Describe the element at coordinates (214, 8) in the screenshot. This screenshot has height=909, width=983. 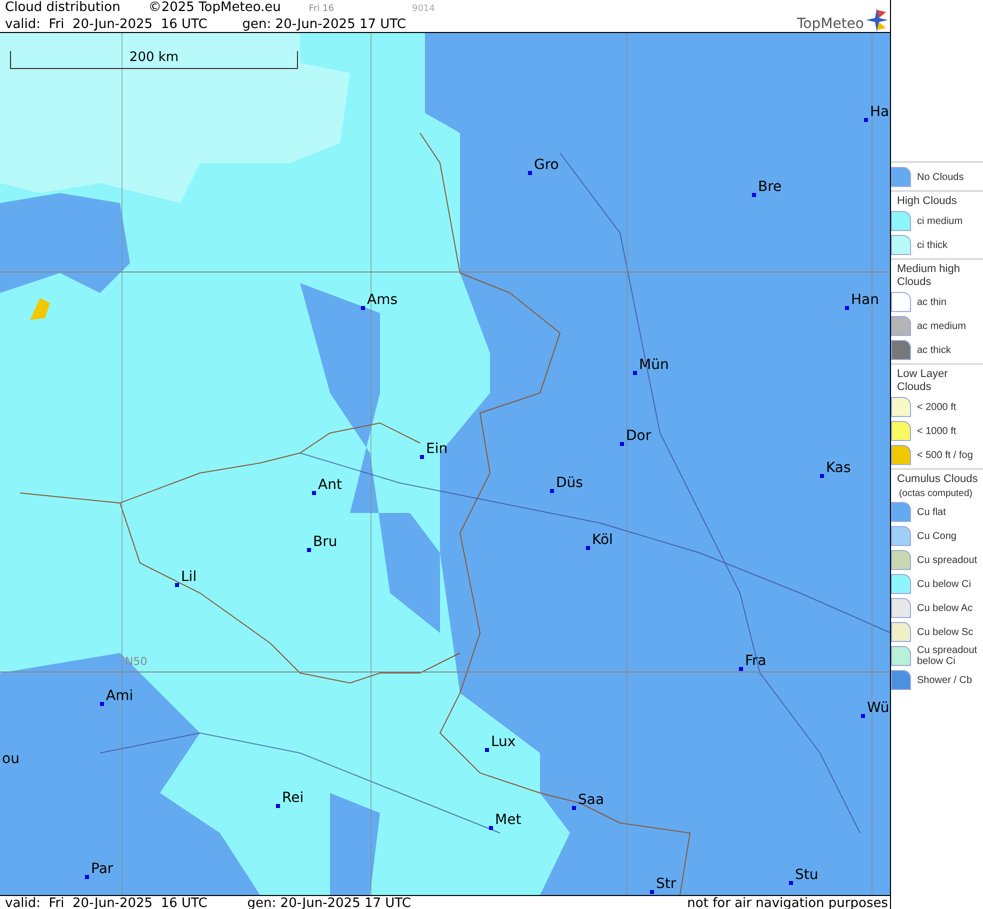
I see `copyright-text: ©2025 TopMeteo.eu` at that location.